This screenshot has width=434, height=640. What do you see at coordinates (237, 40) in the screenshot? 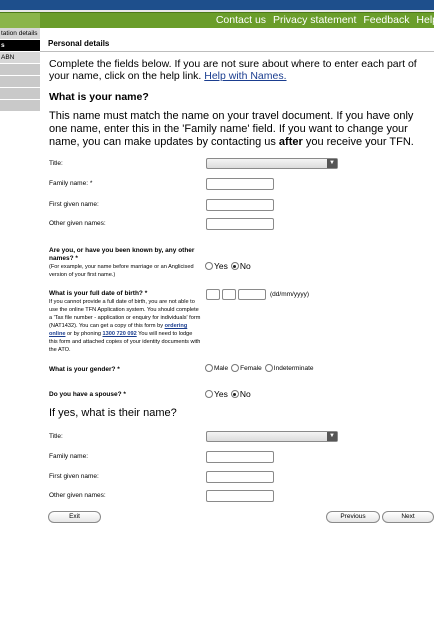
I see `section-title: Personal details` at bounding box center [237, 40].